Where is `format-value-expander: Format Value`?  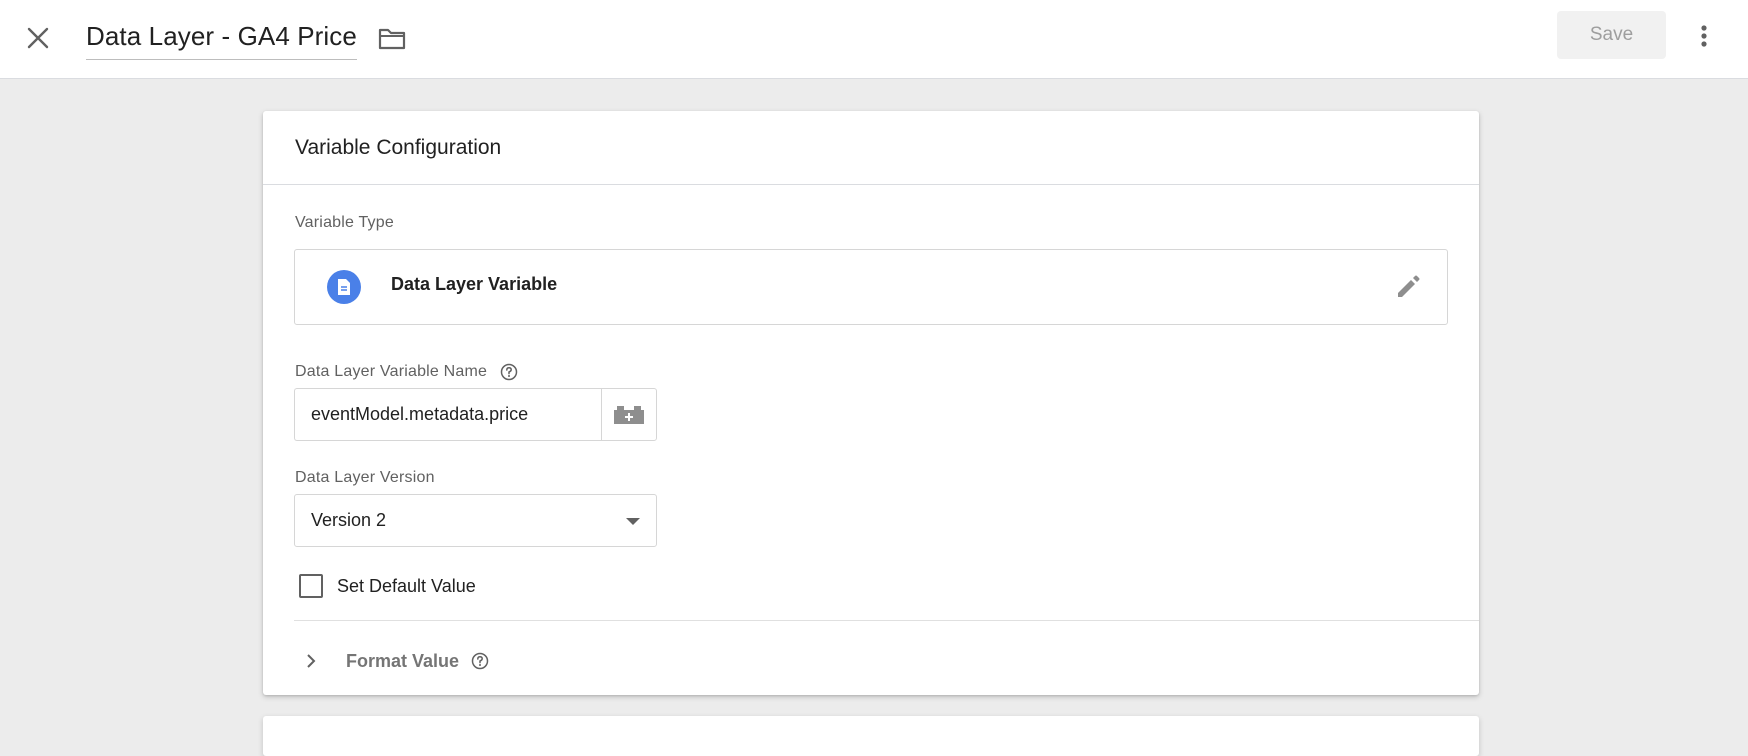
format-value-expander: Format Value is located at coordinates (391, 661).